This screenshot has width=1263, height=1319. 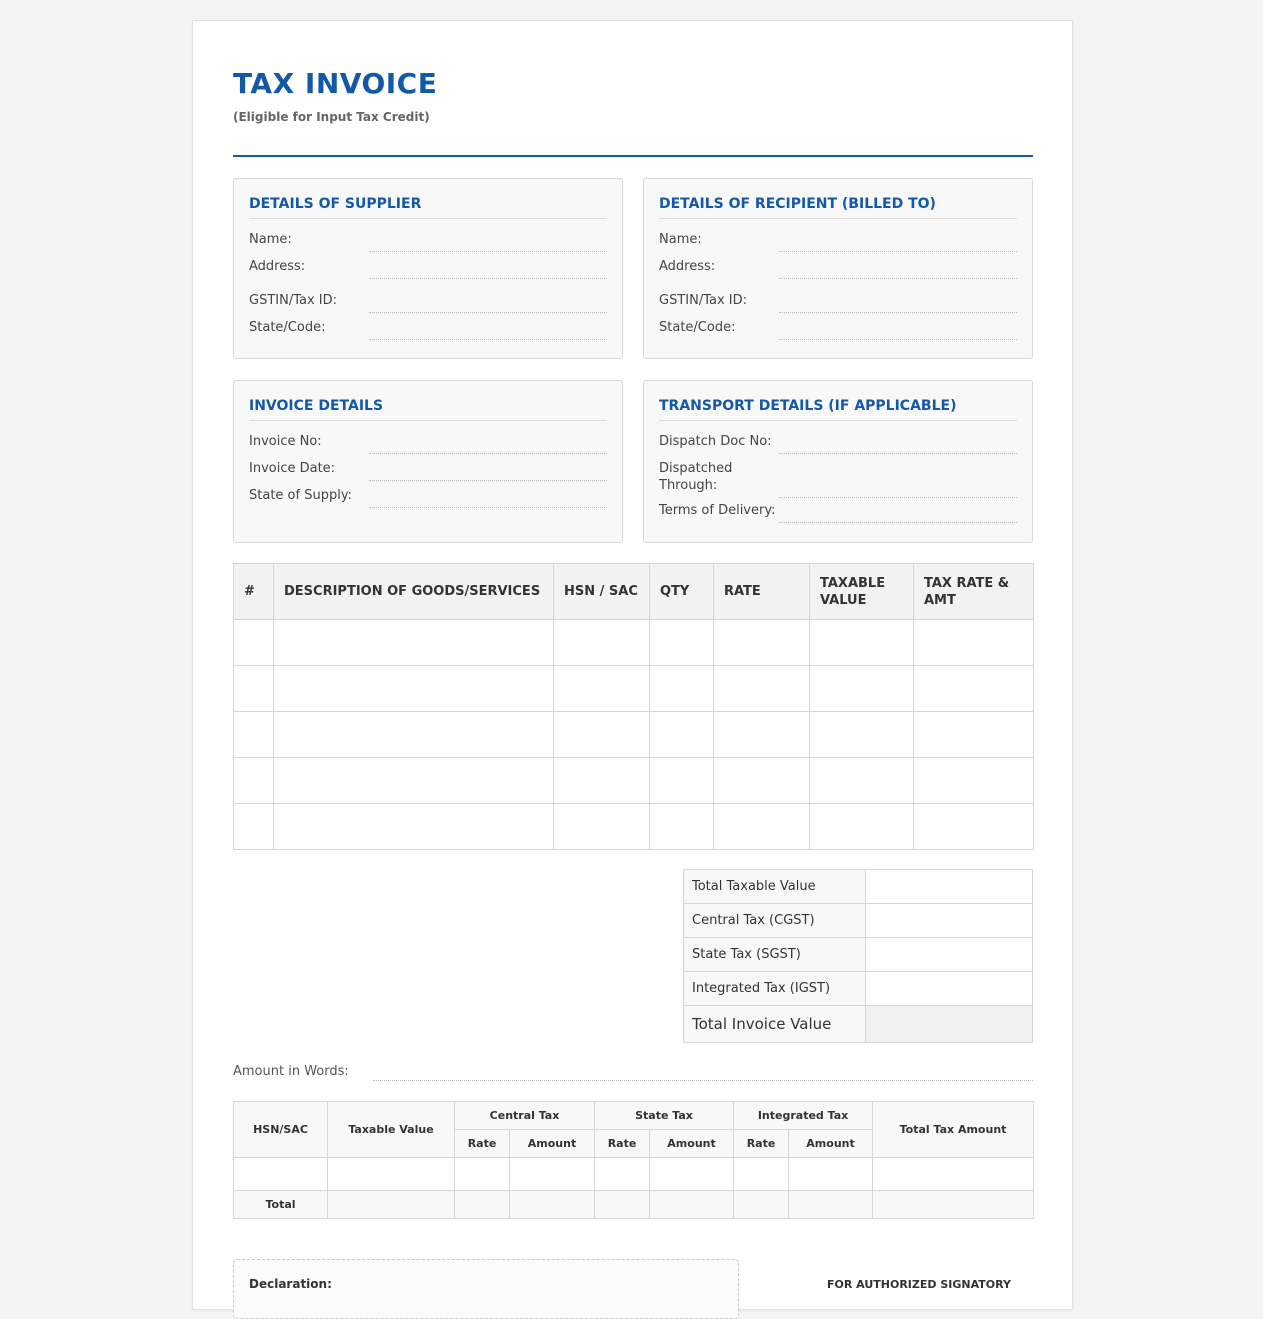 I want to click on recipient-gstin-line, so click(x=898, y=312).